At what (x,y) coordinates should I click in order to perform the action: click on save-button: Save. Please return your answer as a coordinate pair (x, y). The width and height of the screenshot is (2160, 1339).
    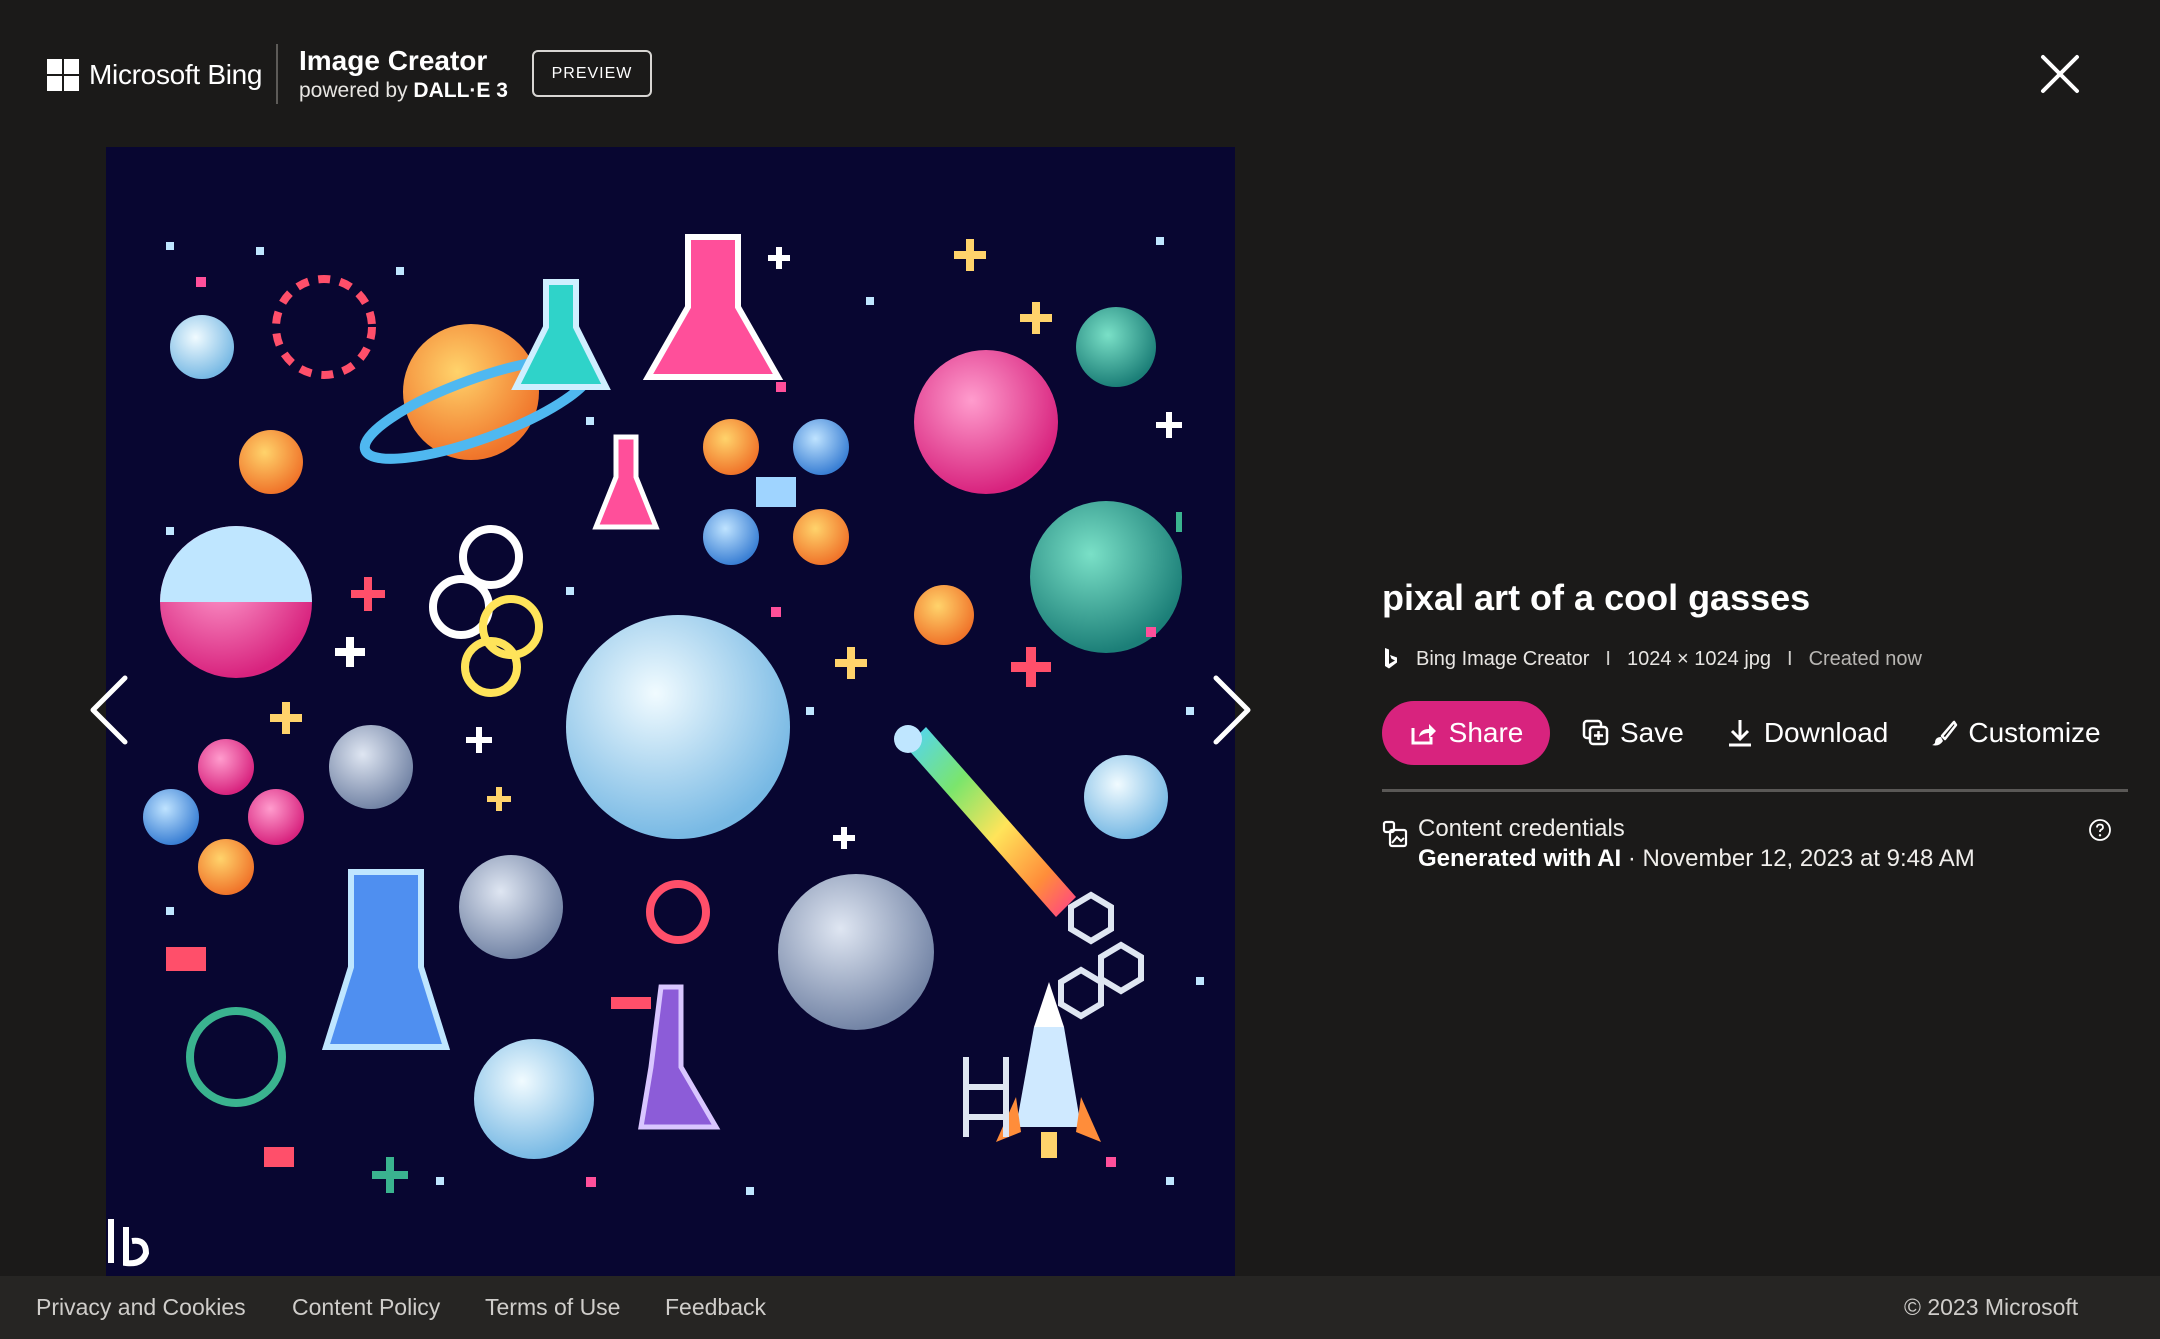
    Looking at the image, I should click on (1633, 733).